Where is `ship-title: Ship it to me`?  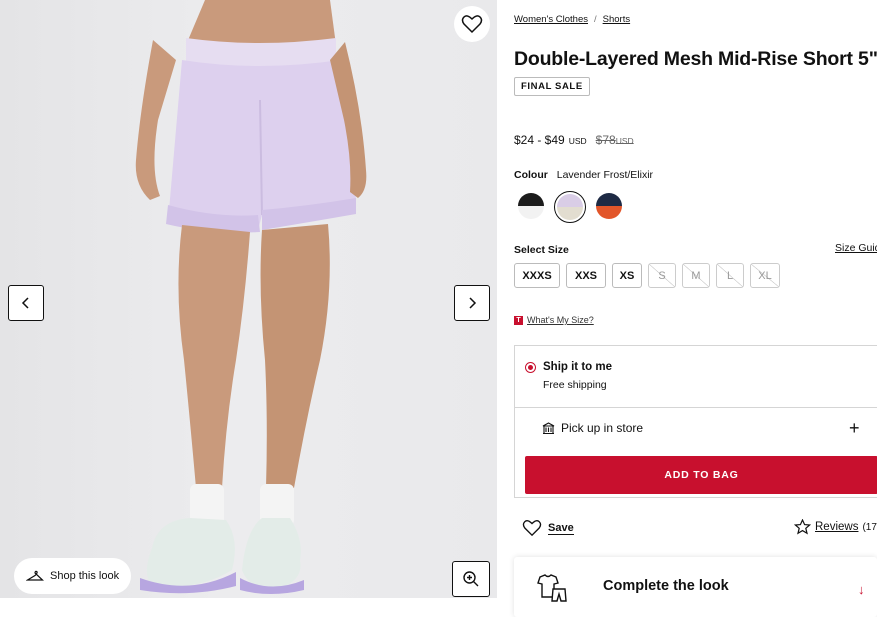
ship-title: Ship it to me is located at coordinates (577, 367).